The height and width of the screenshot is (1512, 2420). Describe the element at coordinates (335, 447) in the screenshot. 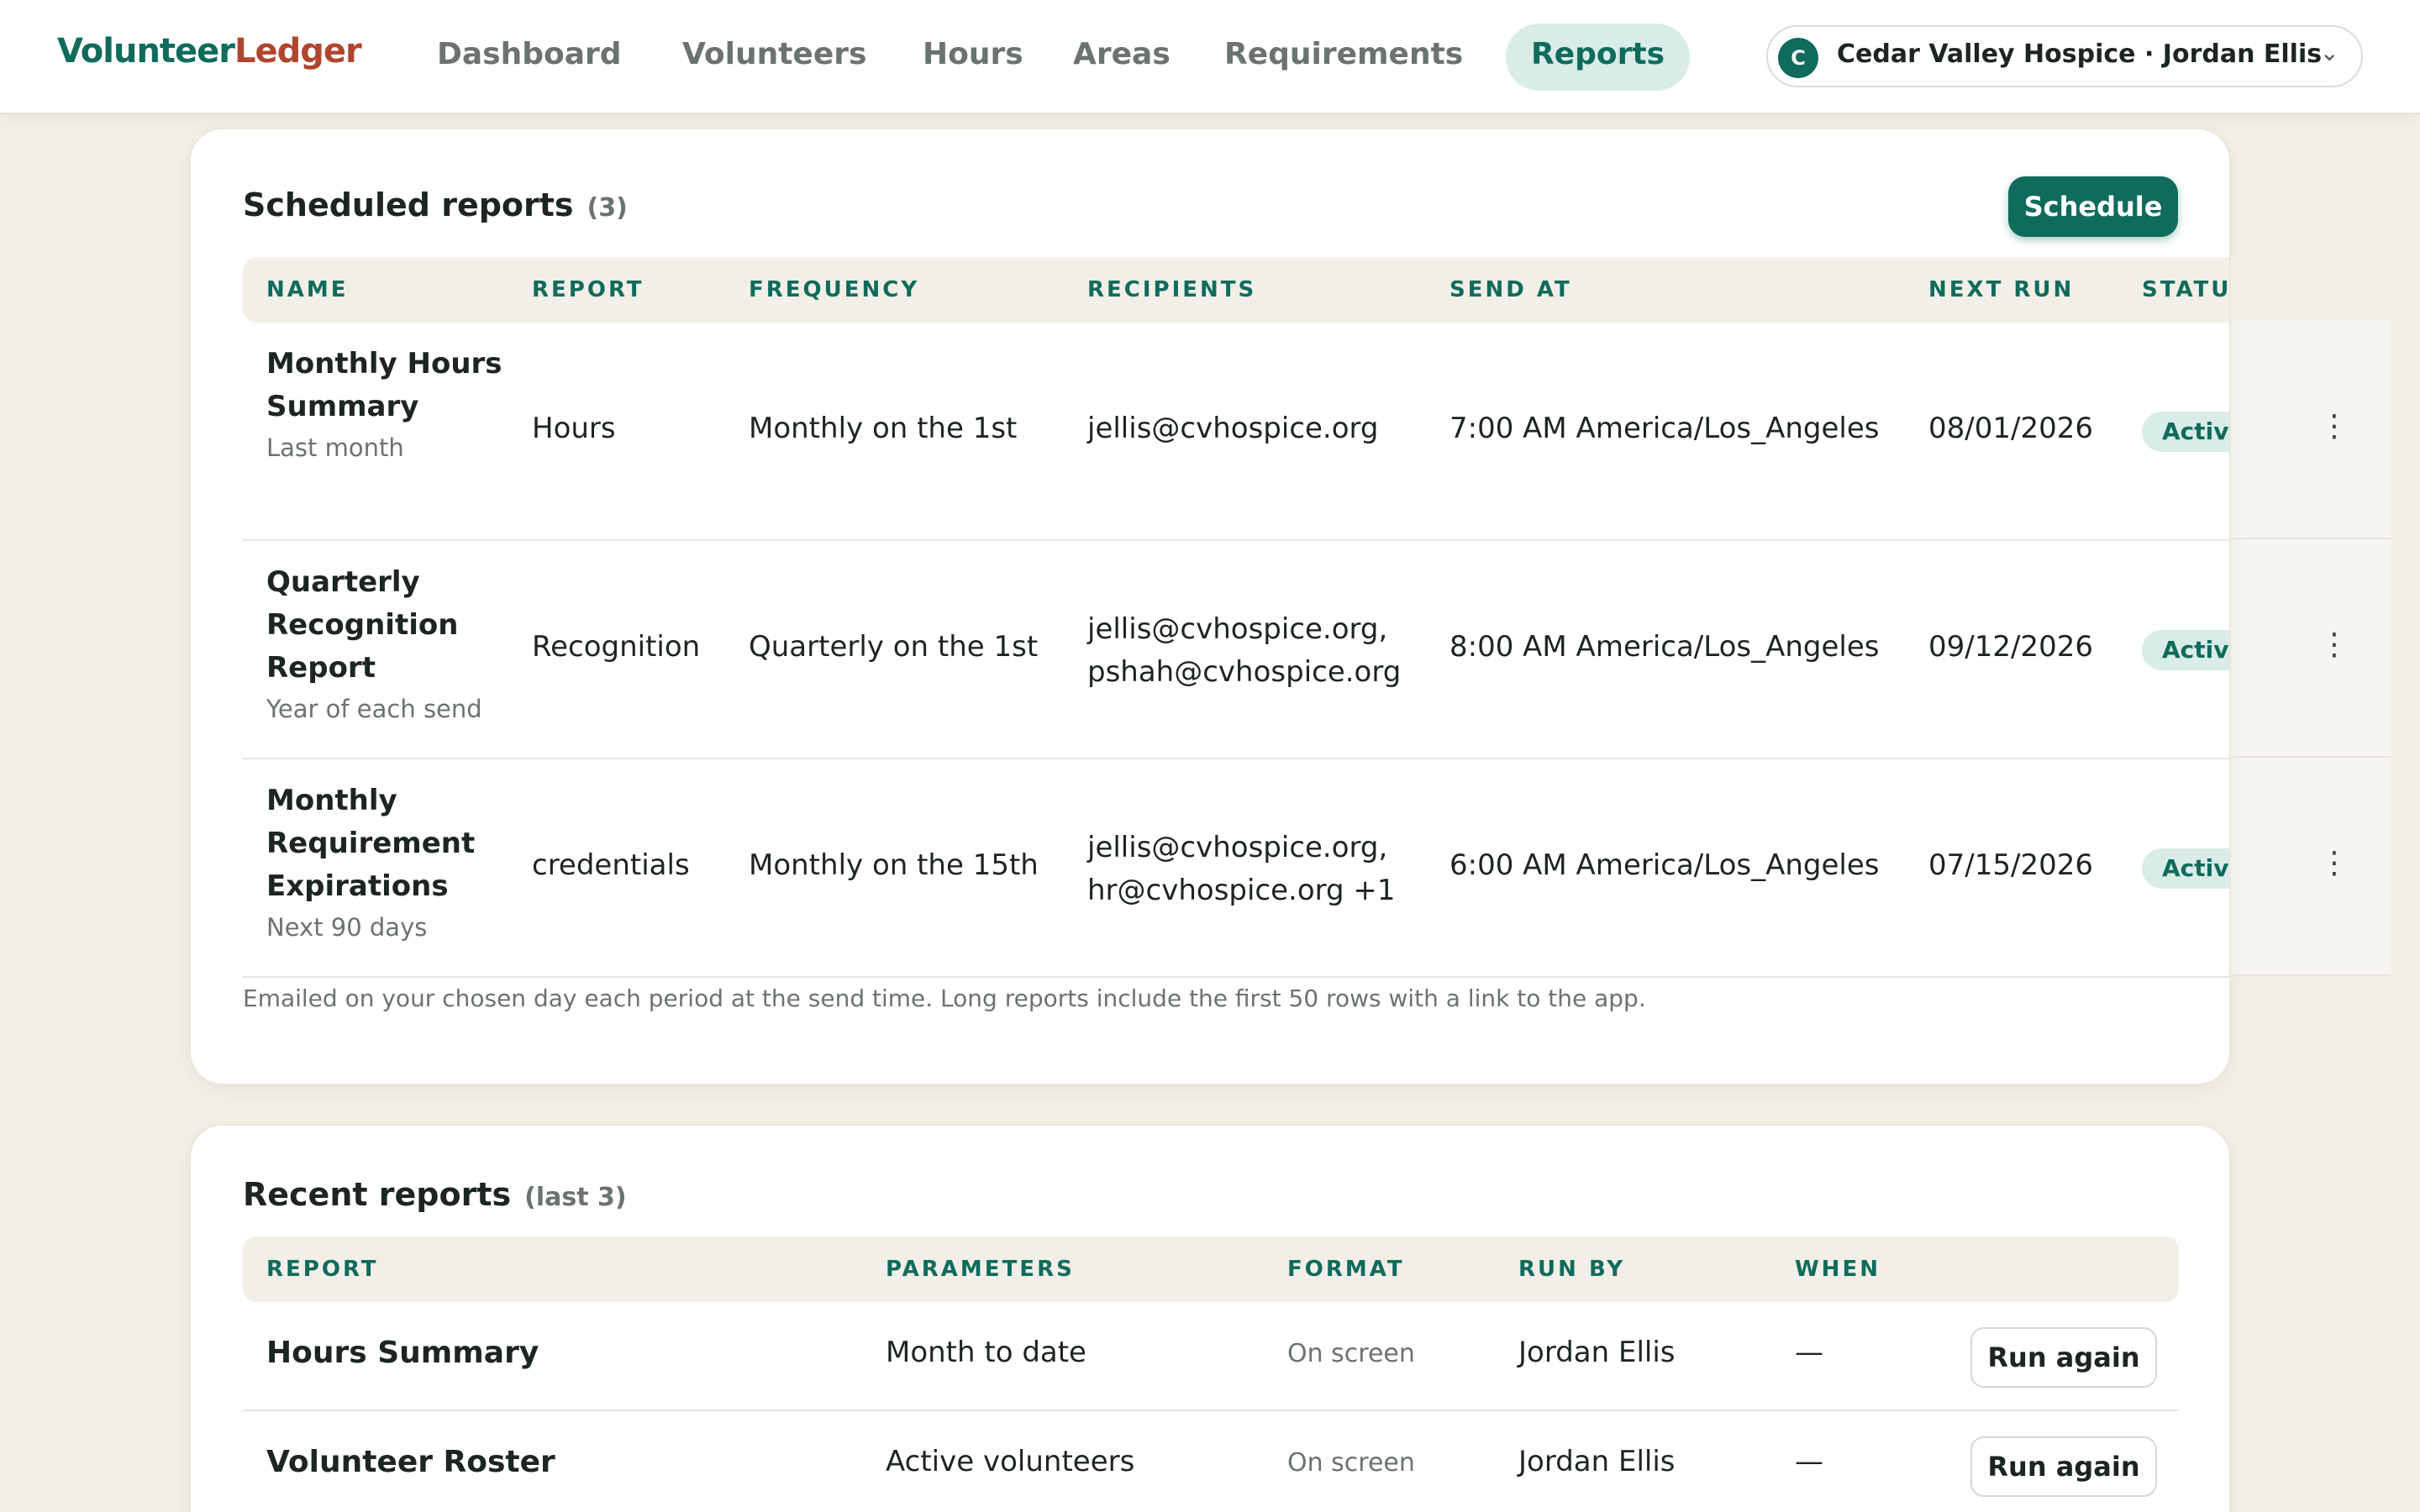

I see `schedule-range: Last month` at that location.